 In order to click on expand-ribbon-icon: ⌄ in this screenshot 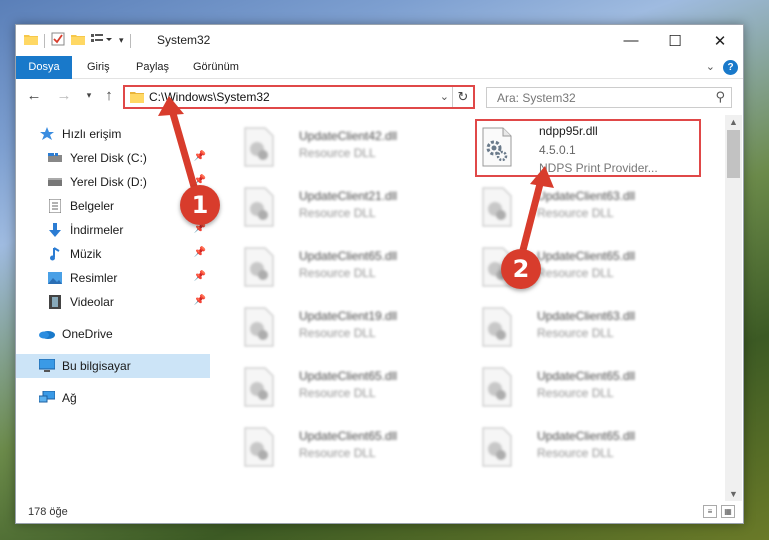, I will do `click(710, 66)`.